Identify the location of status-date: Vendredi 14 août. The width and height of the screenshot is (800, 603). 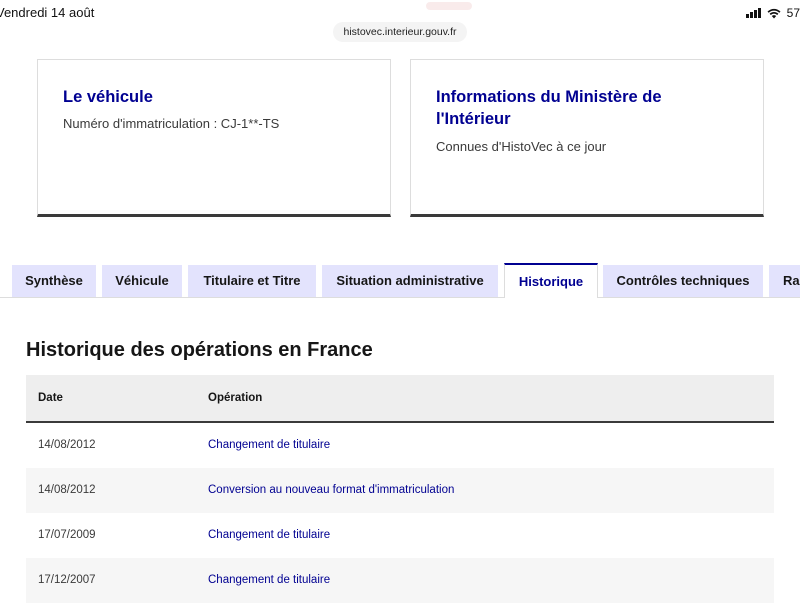
(47, 12).